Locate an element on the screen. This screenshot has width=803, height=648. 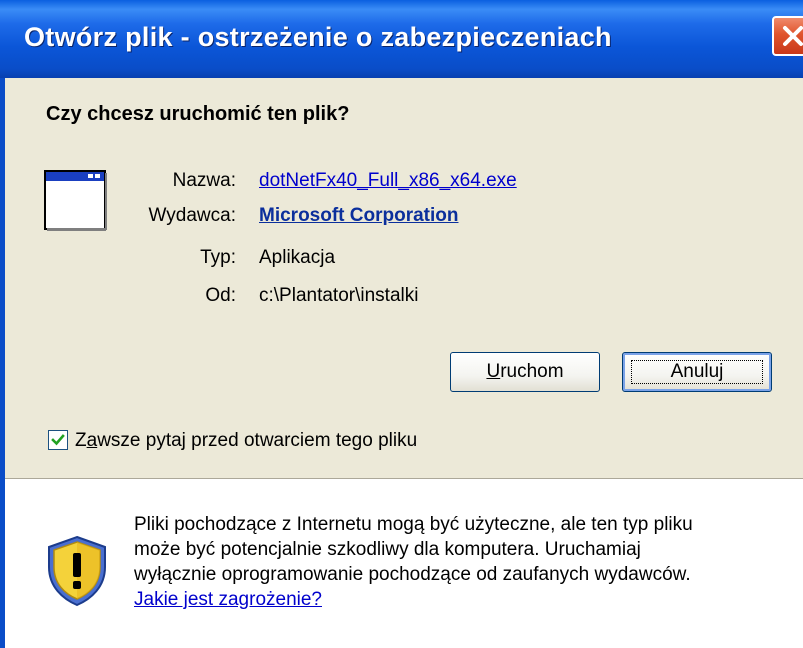
name-label: Nazwa: is located at coordinates (204, 180).